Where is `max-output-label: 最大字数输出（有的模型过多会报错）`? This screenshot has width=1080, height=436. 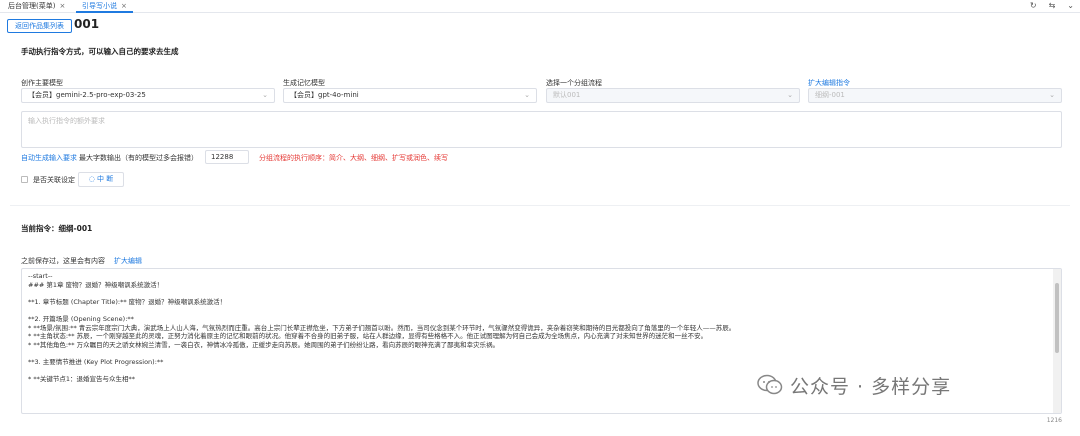 max-output-label: 最大字数输出（有的模型过多会报错） is located at coordinates (138, 158).